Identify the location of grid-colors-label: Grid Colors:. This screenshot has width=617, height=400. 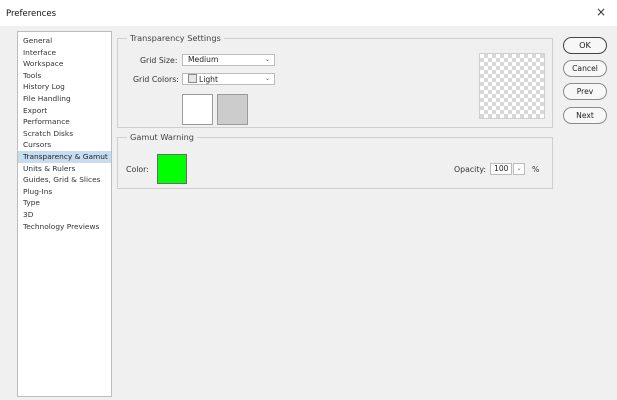
(156, 79).